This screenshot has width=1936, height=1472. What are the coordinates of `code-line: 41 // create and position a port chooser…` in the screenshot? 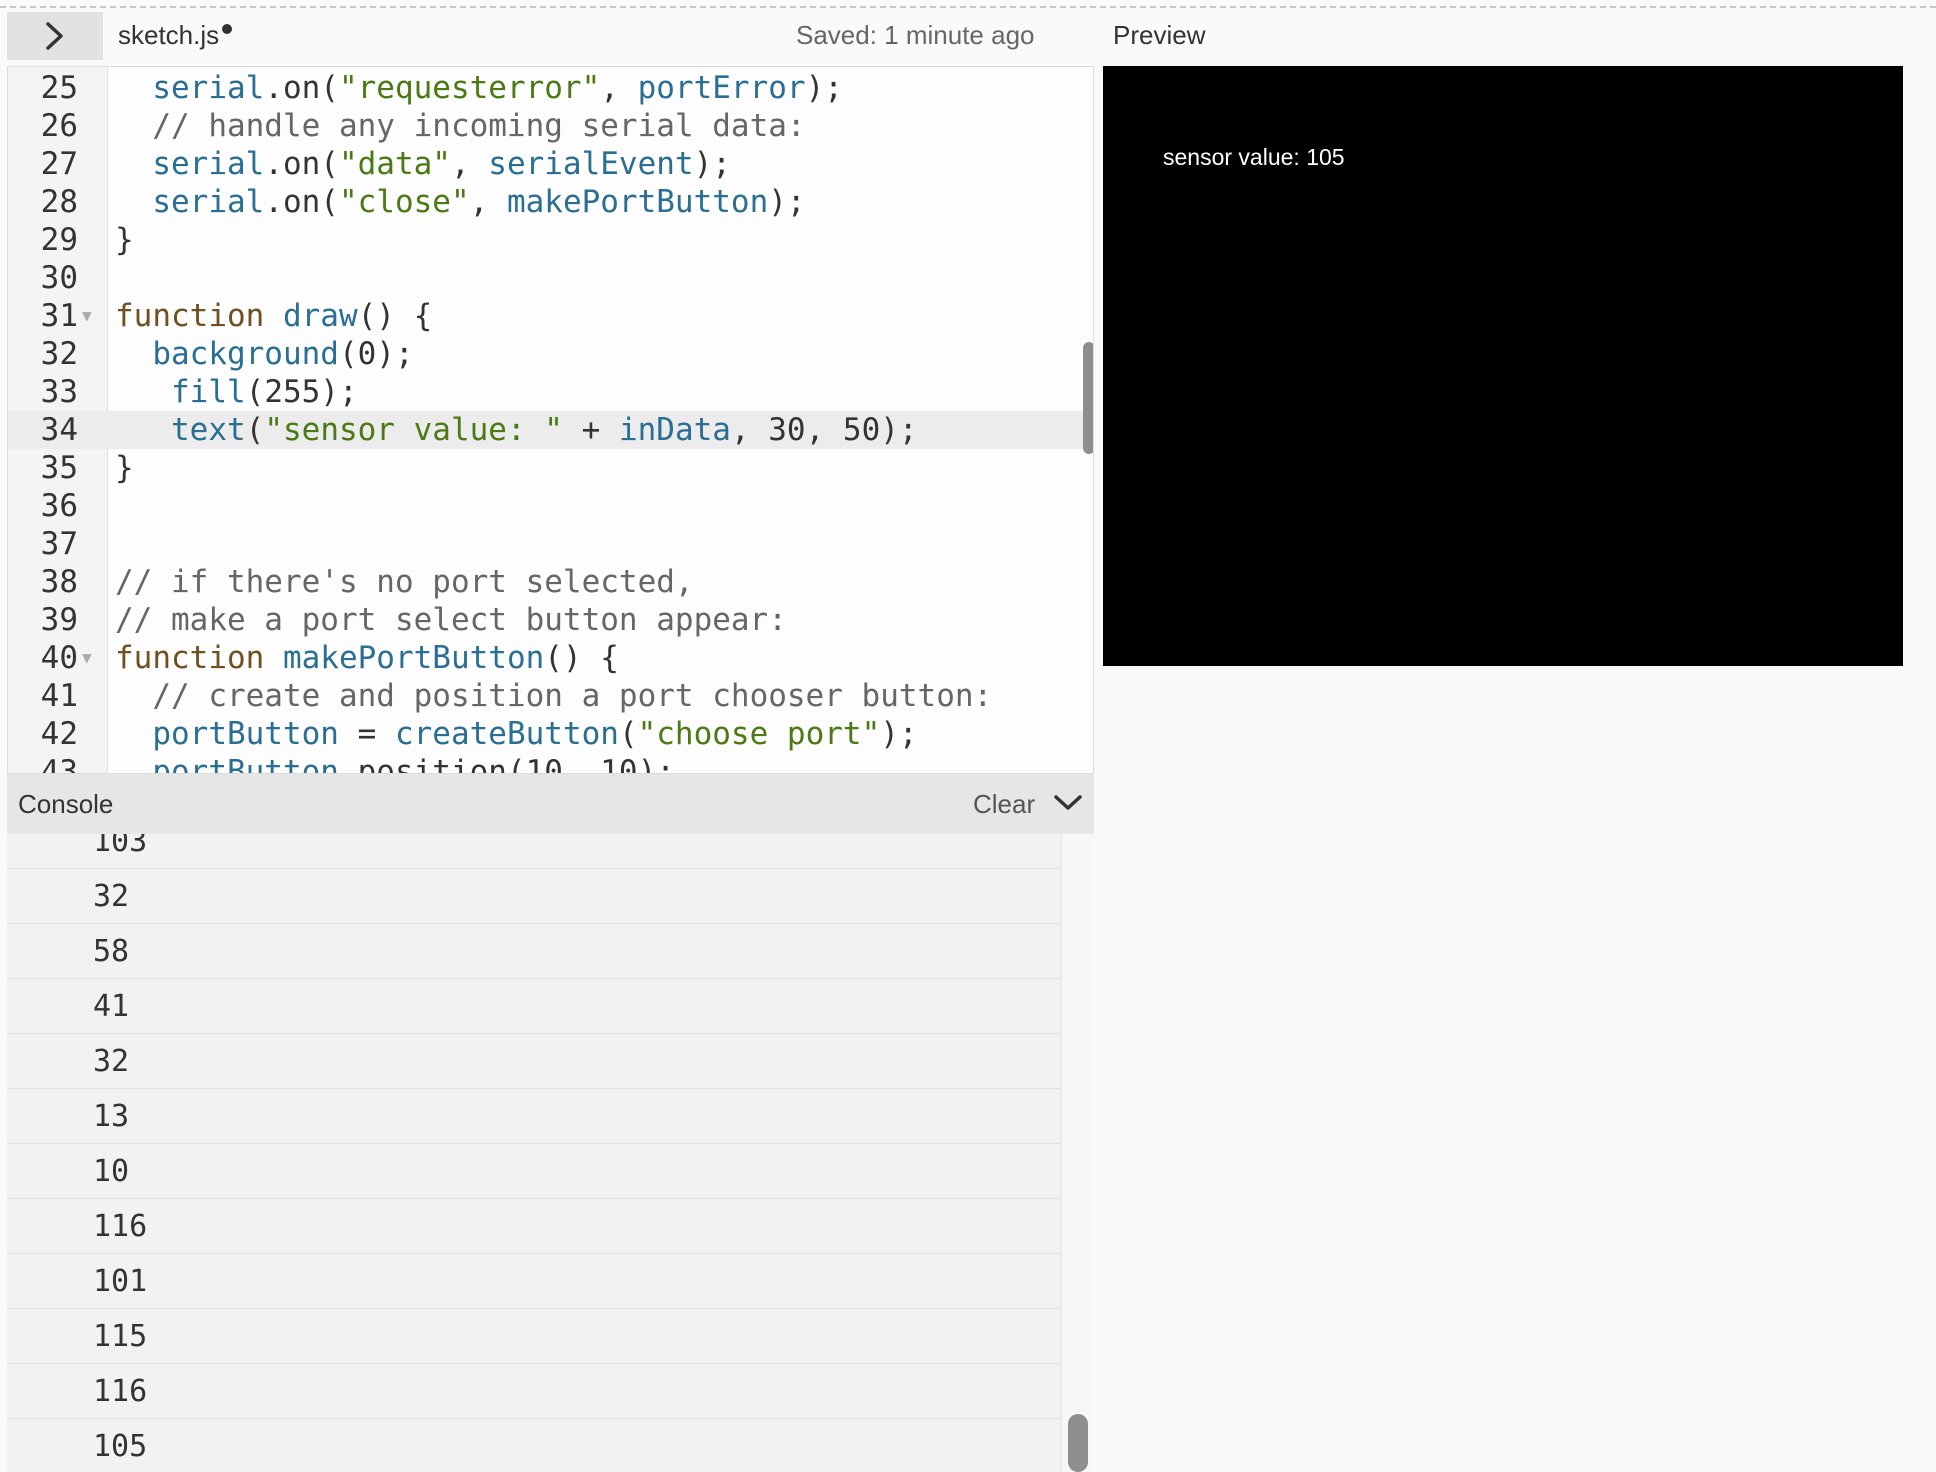 It's located at (550, 696).